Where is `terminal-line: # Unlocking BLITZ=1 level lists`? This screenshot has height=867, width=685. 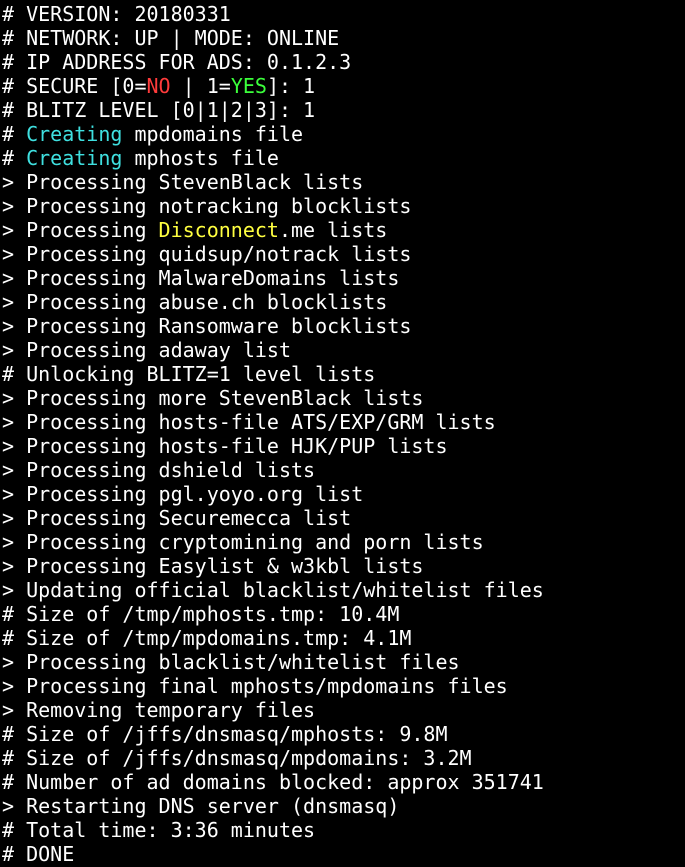
terminal-line: # Unlocking BLITZ=1 level lists is located at coordinates (343, 374).